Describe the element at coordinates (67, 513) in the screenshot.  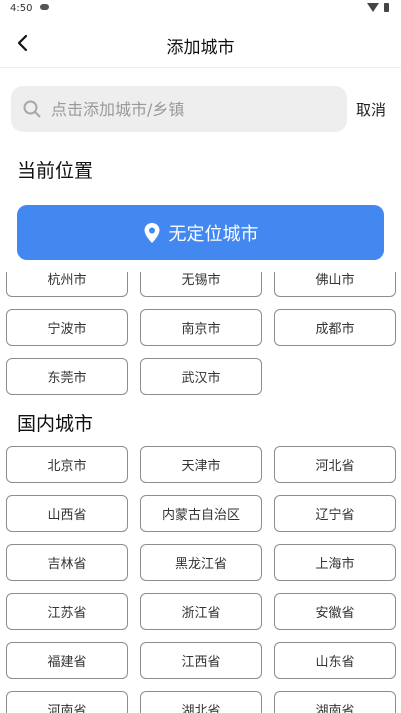
I see `domestic-city-button: 山西省` at that location.